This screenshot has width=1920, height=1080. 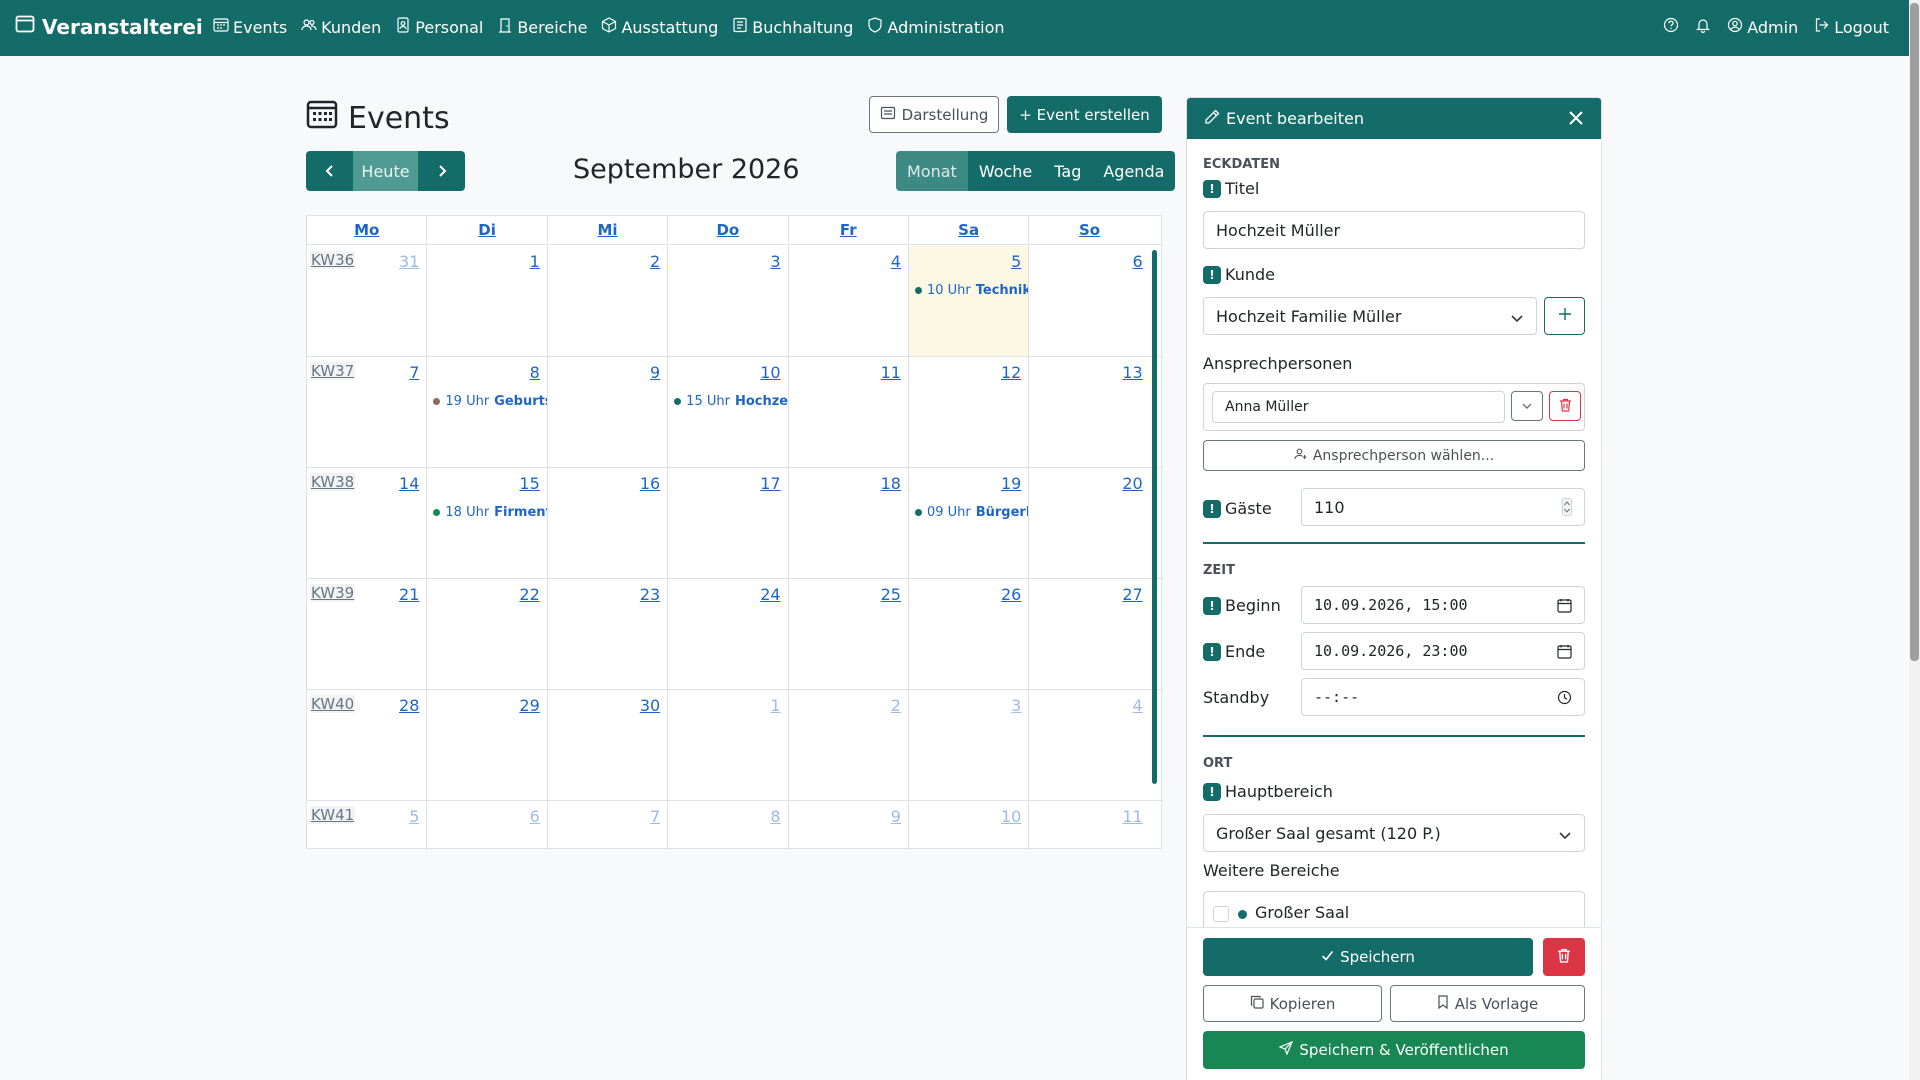 I want to click on save-publish-button: Speichern & Veröffentlichen, so click(x=1394, y=1050).